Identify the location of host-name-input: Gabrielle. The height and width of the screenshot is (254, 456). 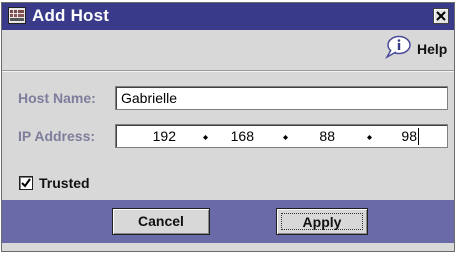
(281, 98).